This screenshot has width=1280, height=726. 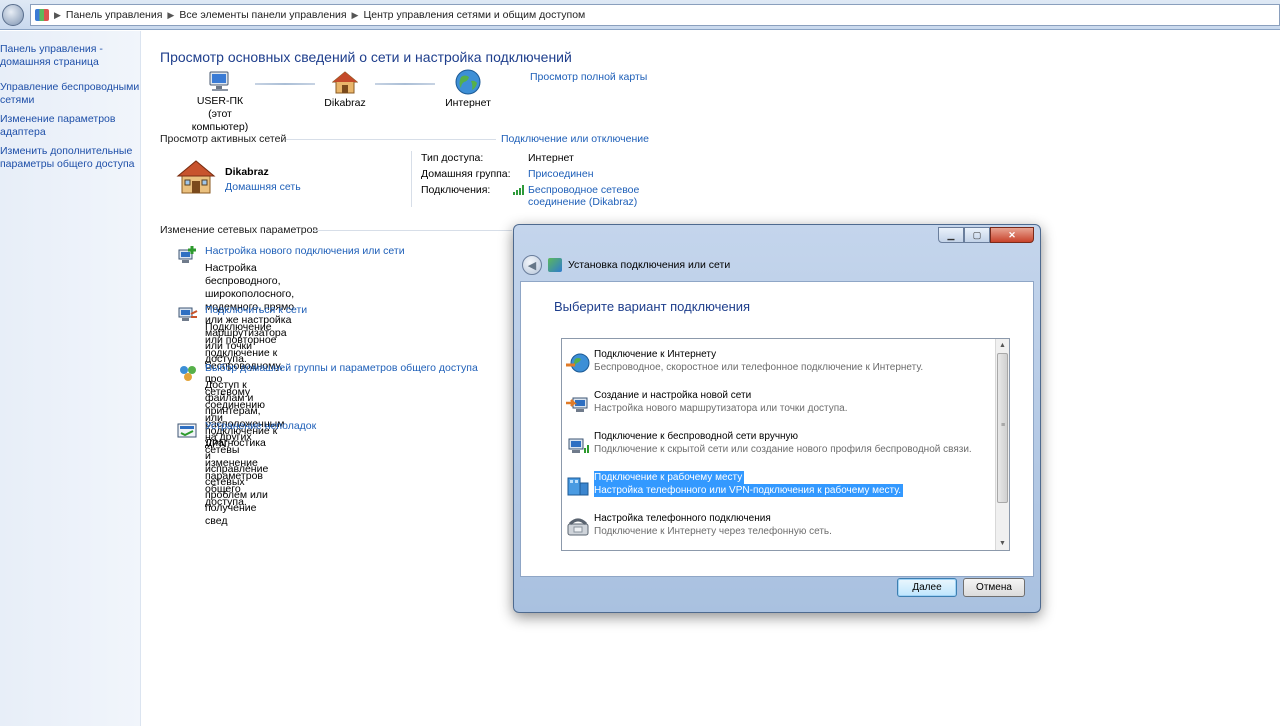 I want to click on router-icon, so click(x=577, y=404).